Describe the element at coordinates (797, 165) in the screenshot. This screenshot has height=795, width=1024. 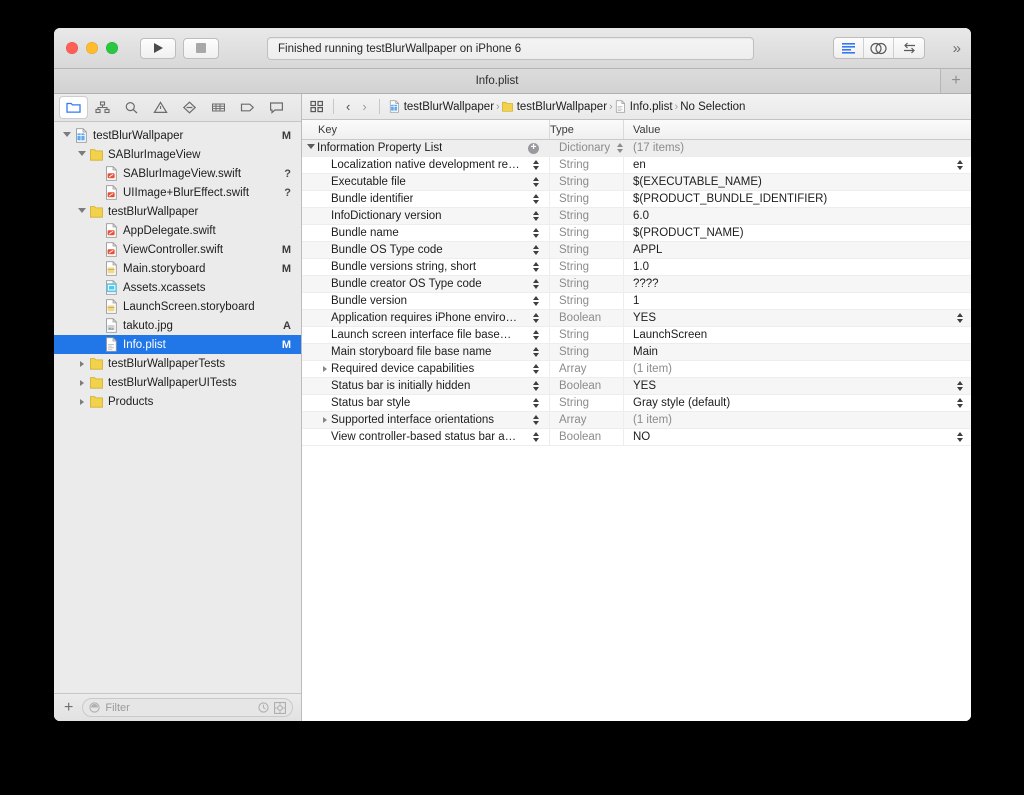
I see `plist-value-cell: en` at that location.